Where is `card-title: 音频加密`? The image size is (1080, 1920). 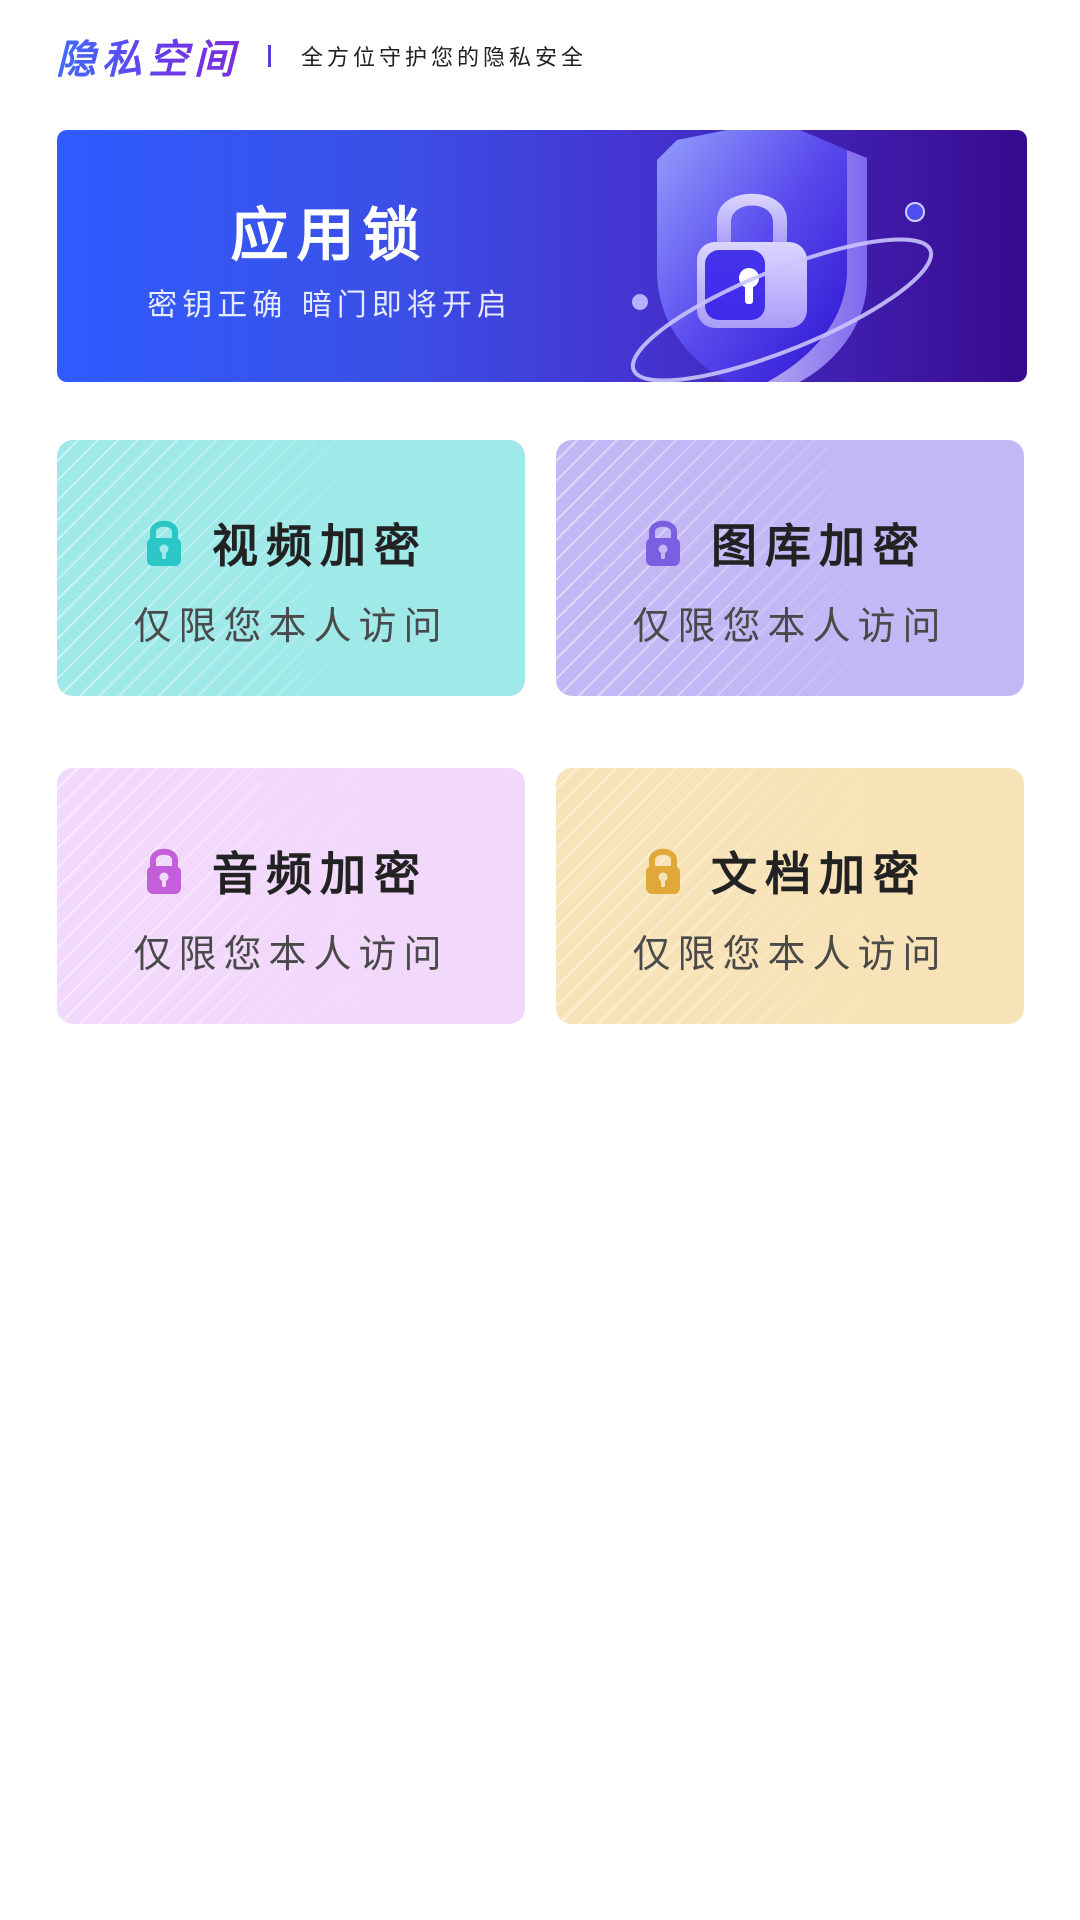 card-title: 音频加密 is located at coordinates (320, 874).